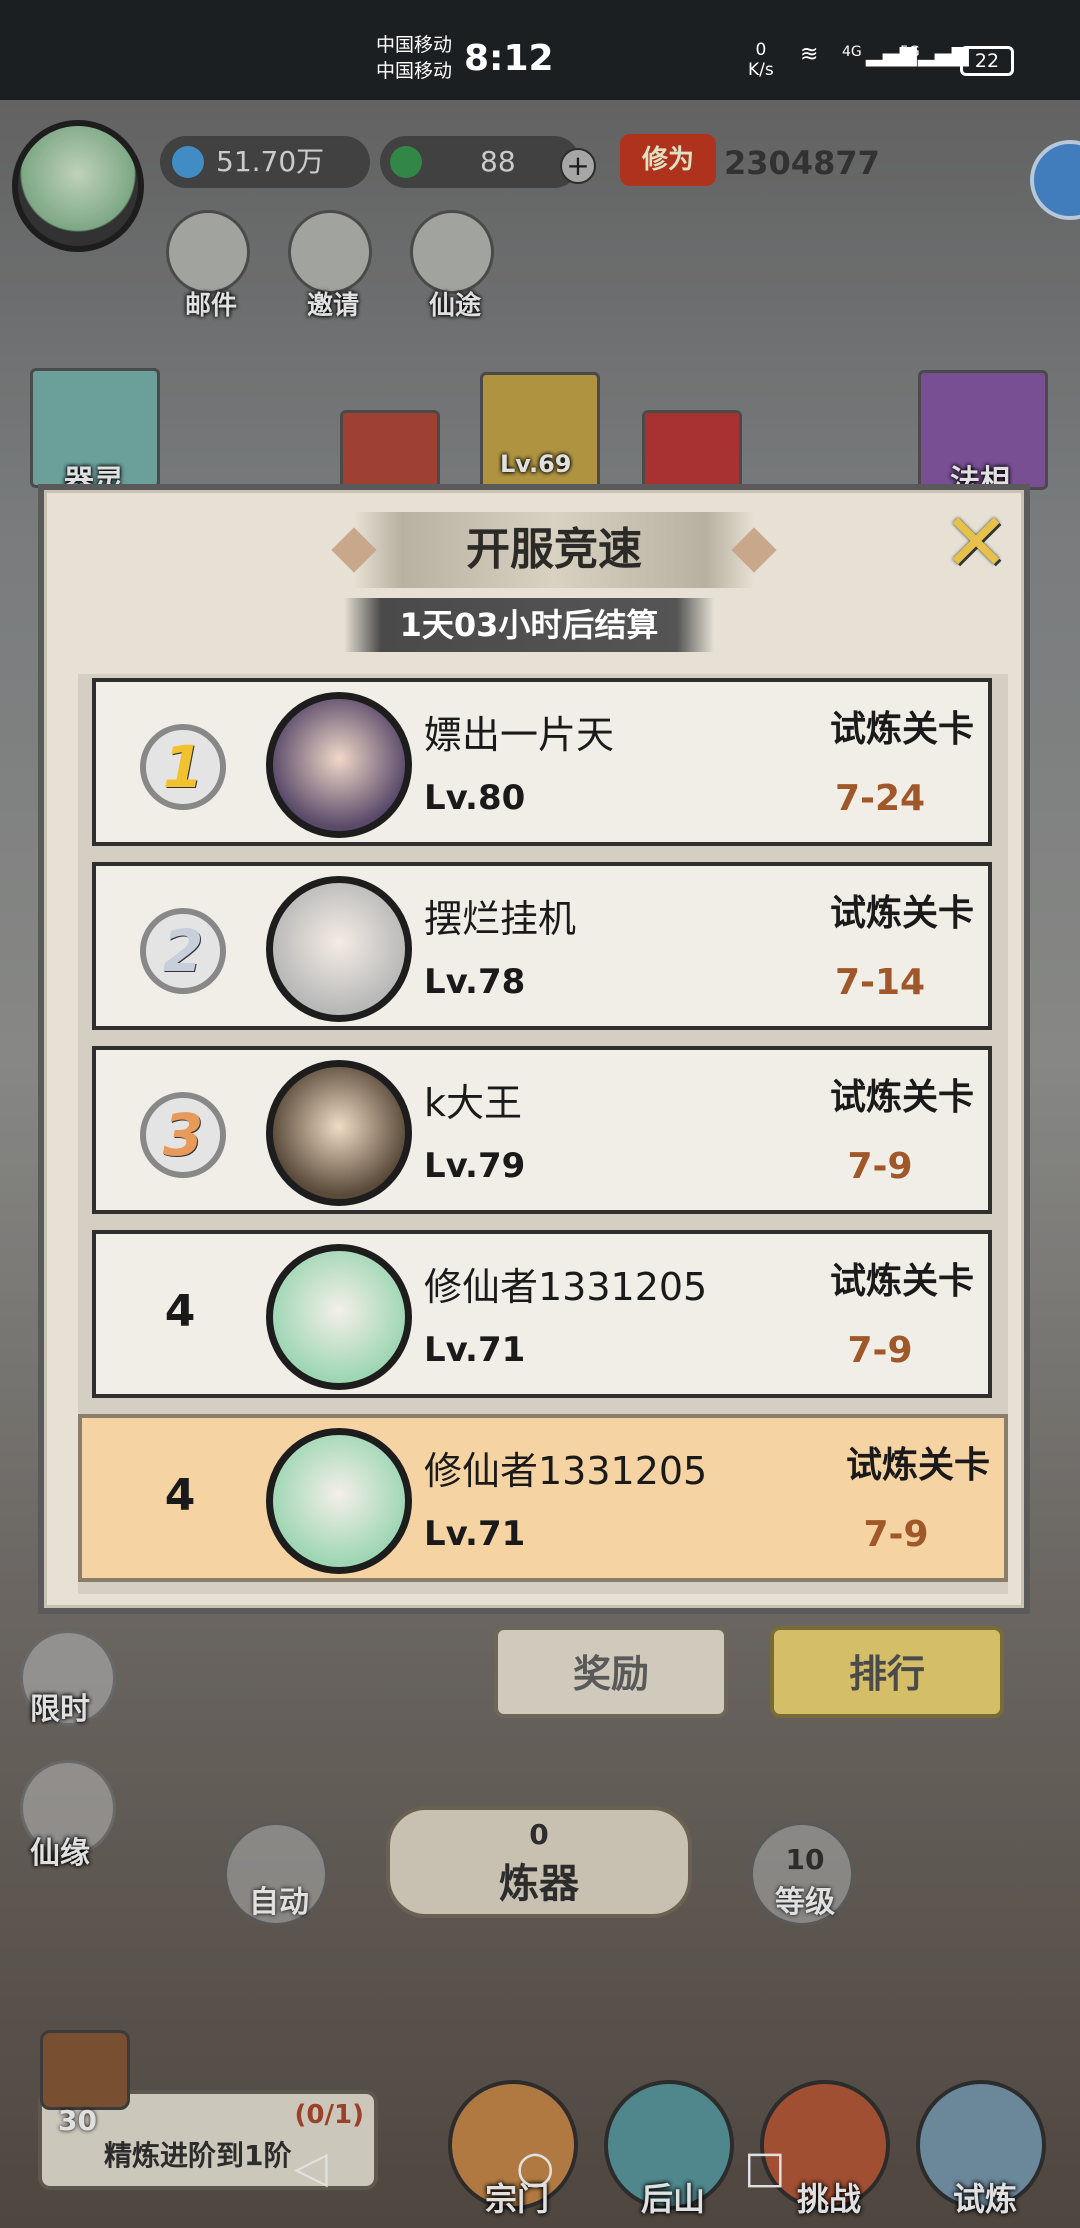 This screenshot has width=1080, height=2228. What do you see at coordinates (475, 1166) in the screenshot?
I see `player-level: Lv.79` at bounding box center [475, 1166].